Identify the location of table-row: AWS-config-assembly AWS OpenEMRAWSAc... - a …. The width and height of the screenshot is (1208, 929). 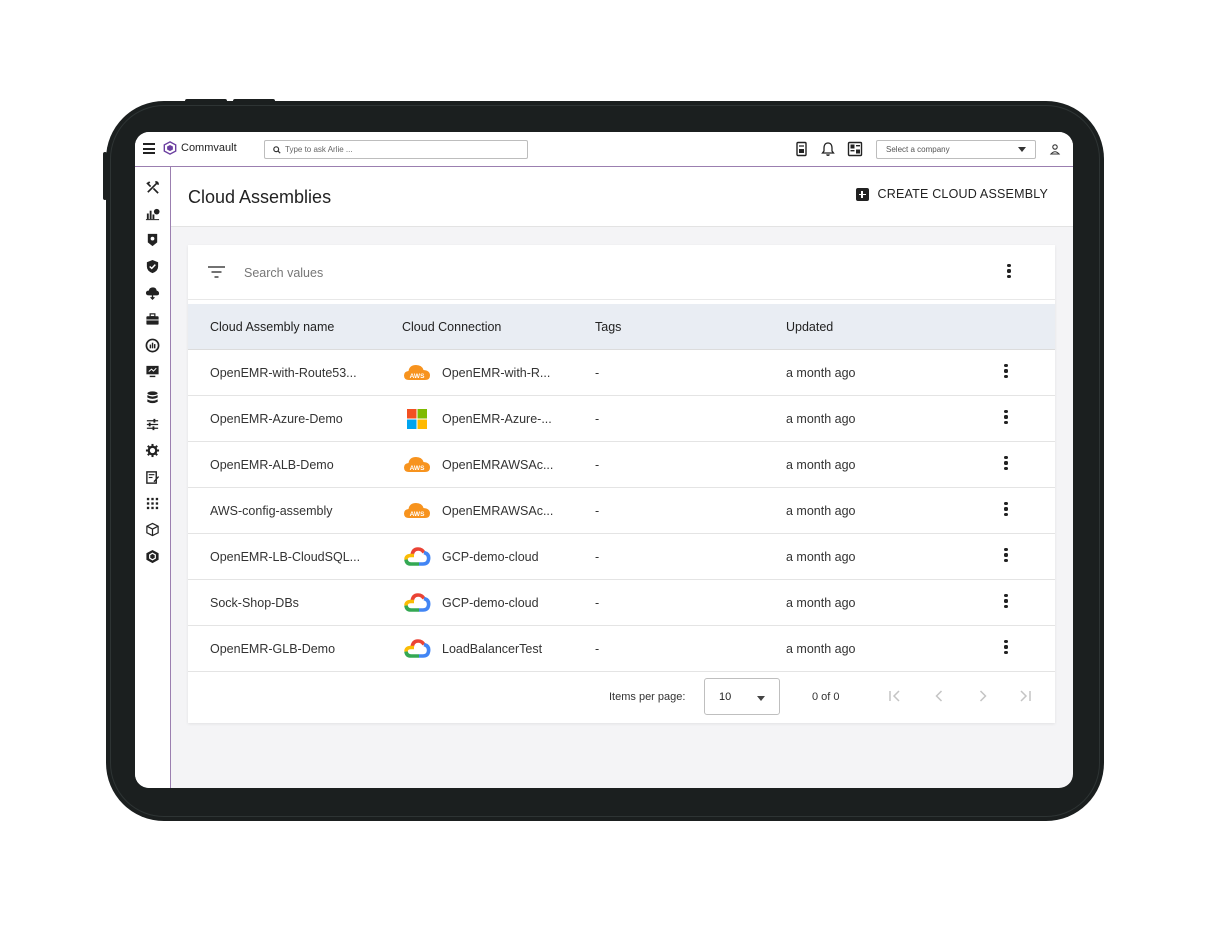
(621, 511).